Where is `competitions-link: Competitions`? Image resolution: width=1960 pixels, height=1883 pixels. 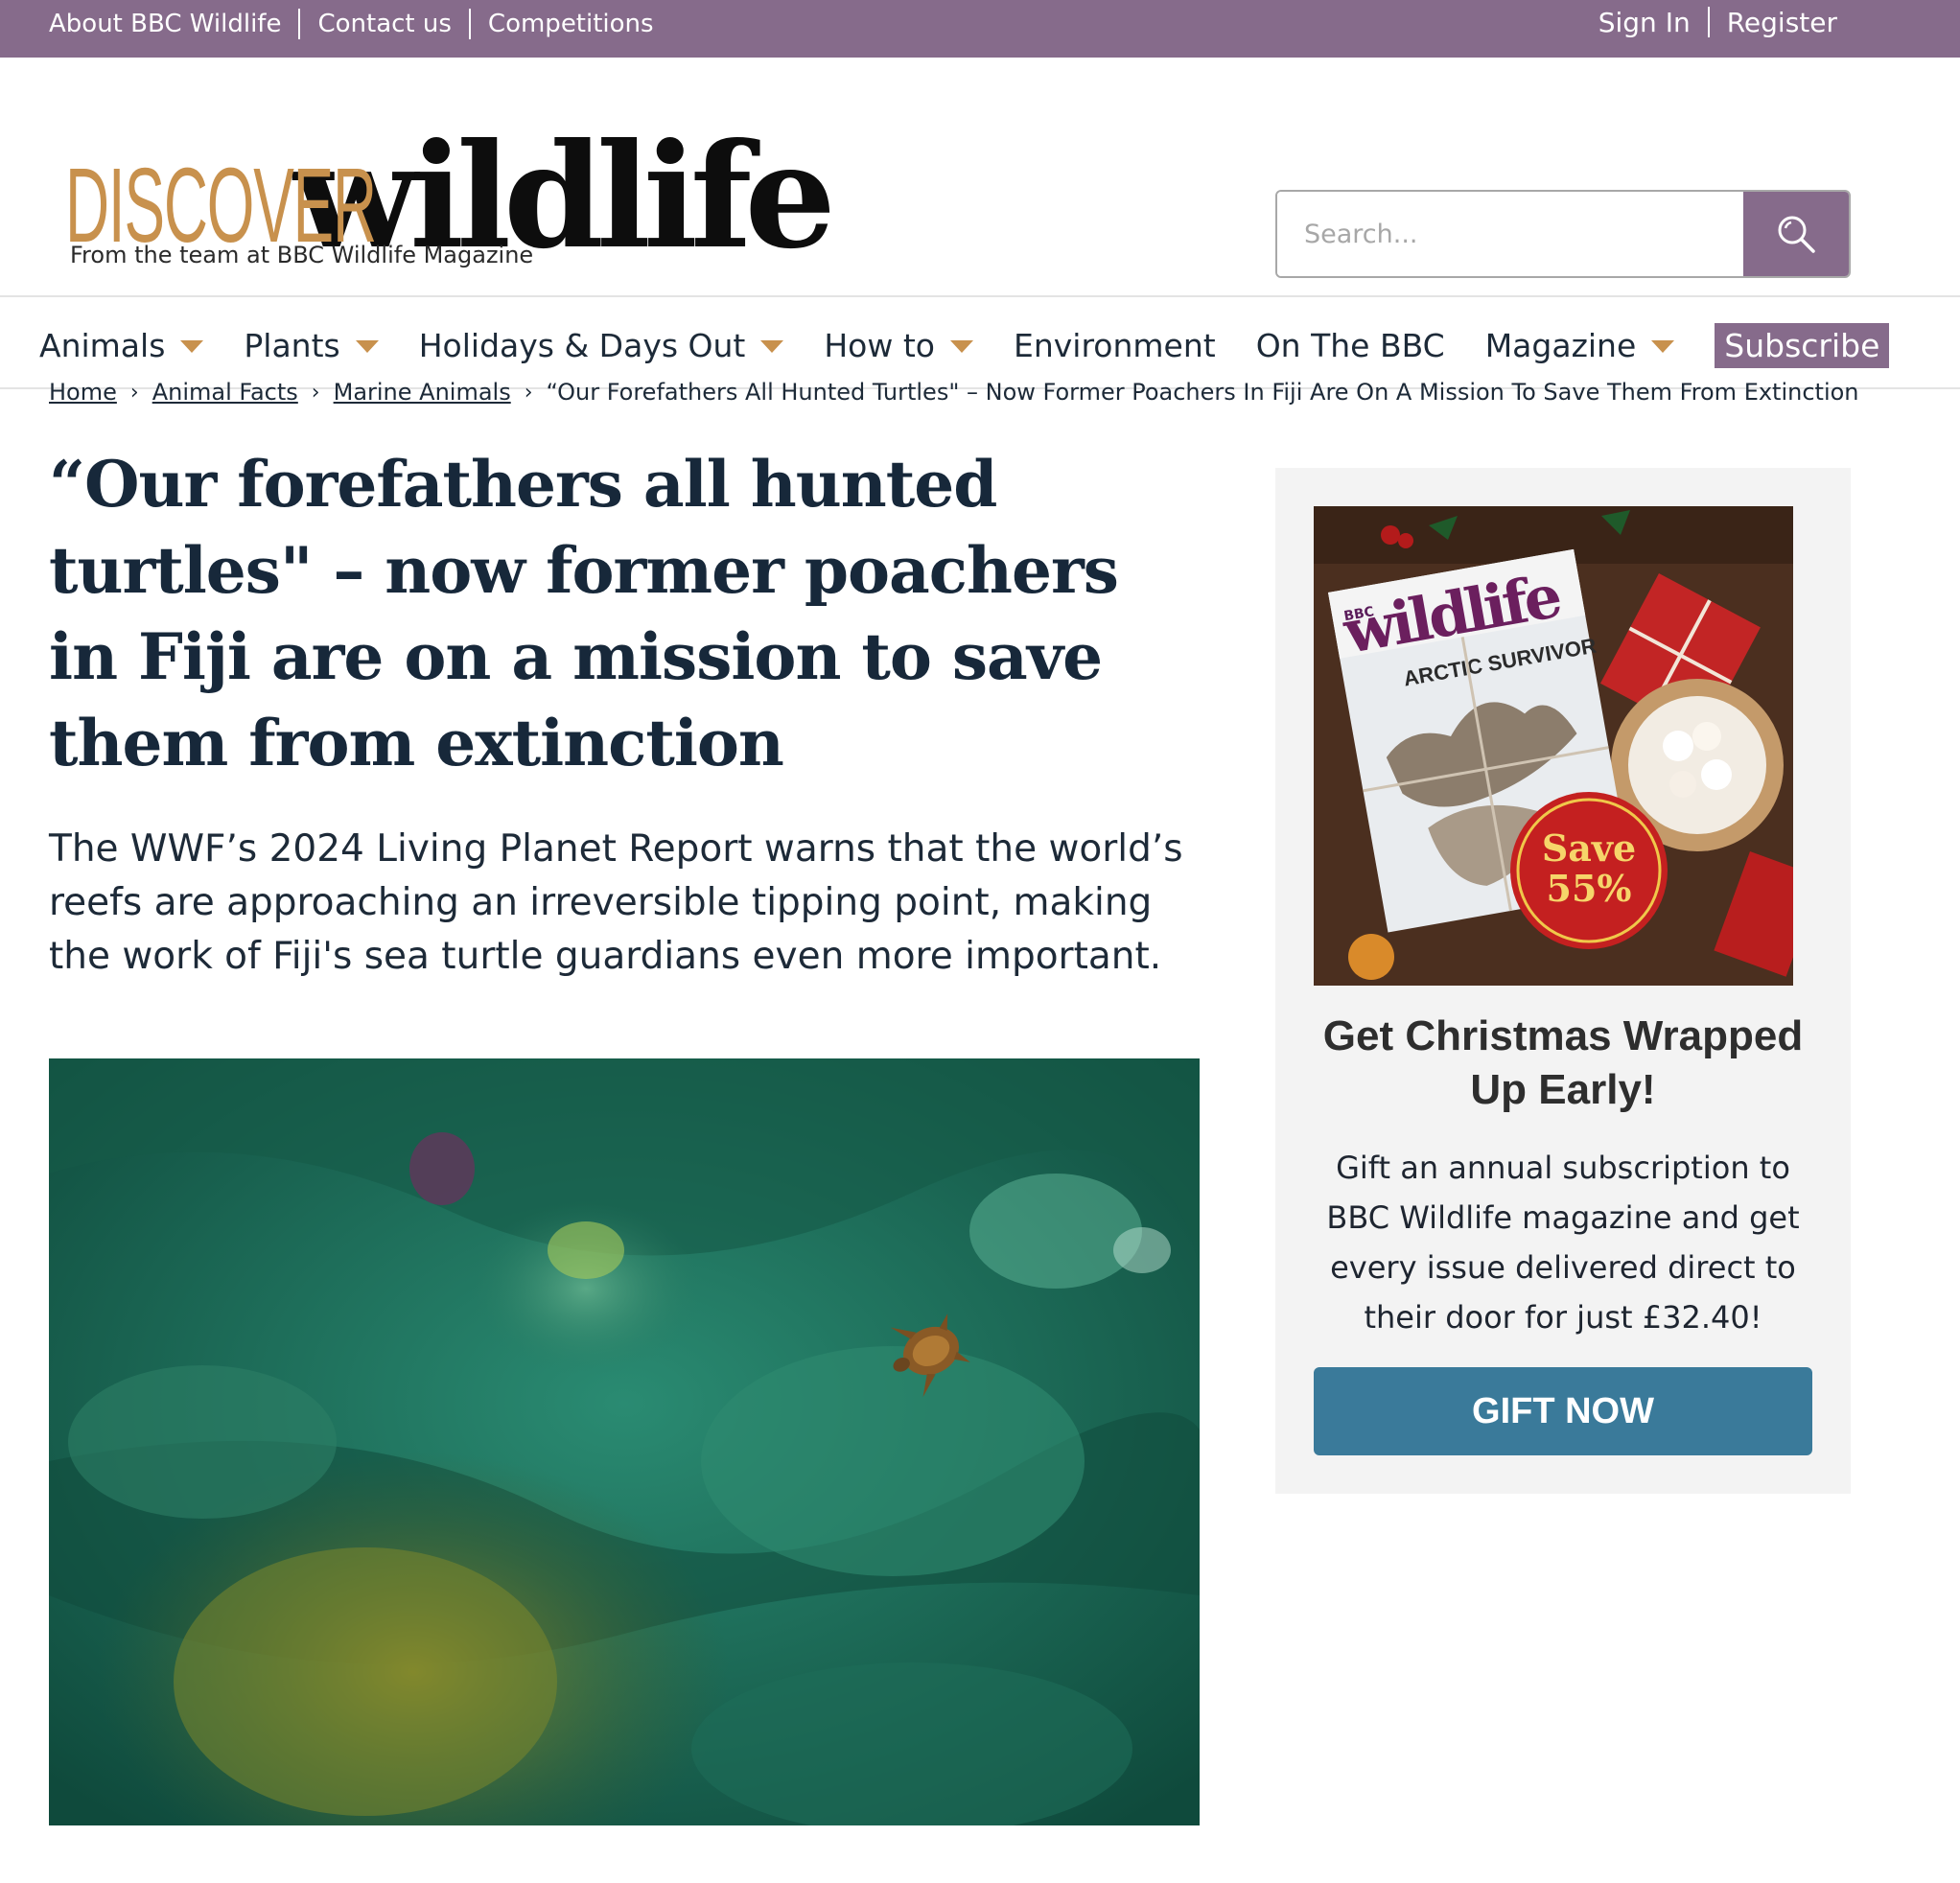 competitions-link: Competitions is located at coordinates (571, 24).